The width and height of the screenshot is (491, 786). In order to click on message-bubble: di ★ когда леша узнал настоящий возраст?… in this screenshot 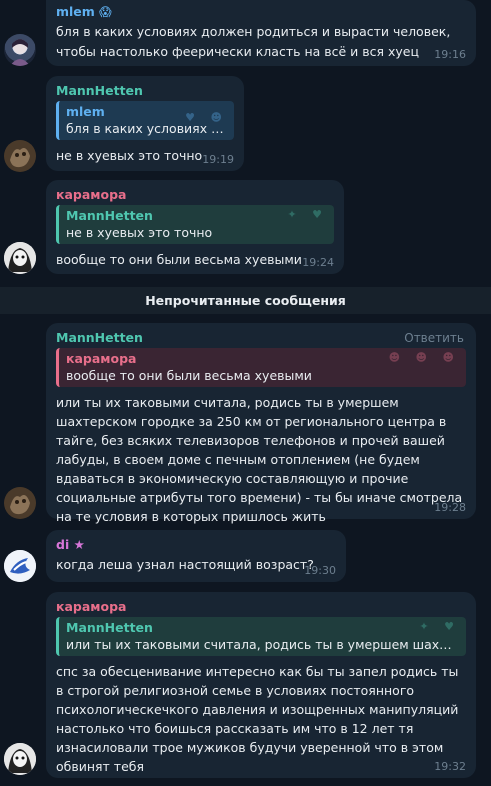, I will do `click(196, 556)`.